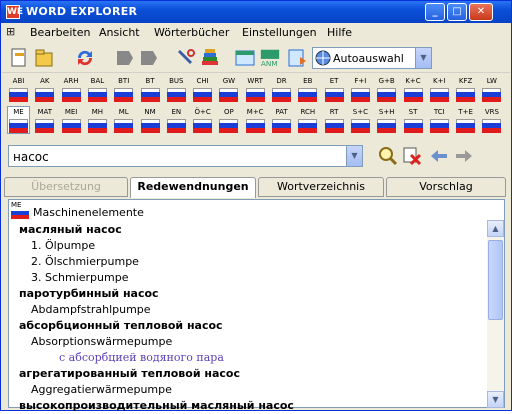  Describe the element at coordinates (85, 58) in the screenshot. I see `refresh-button` at that location.